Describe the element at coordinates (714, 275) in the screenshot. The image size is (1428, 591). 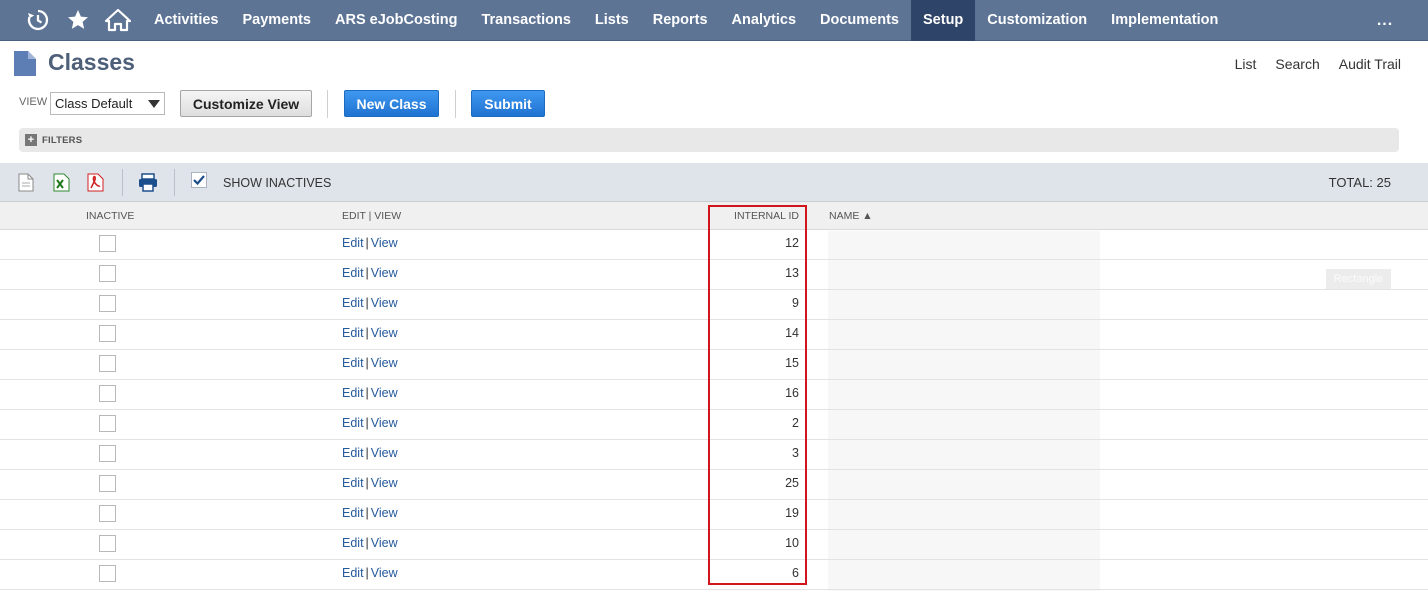
I see `table-row: Edit | View 13` at that location.